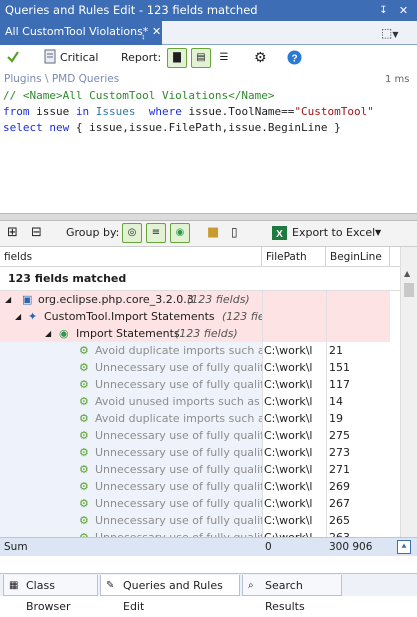 The width and height of the screenshot is (417, 617). What do you see at coordinates (170, 594) in the screenshot?
I see `tab-queries-and-rules-edit: ✎ Queries and Rules Edit` at bounding box center [170, 594].